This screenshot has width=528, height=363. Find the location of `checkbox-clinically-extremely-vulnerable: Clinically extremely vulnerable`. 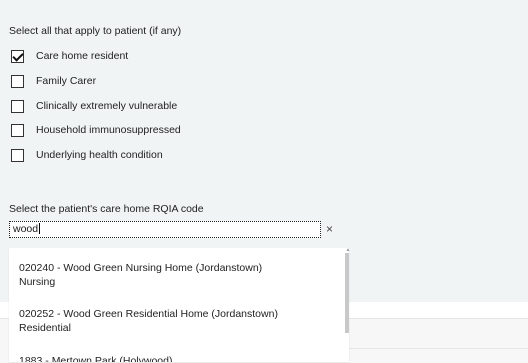

checkbox-clinically-extremely-vulnerable: Clinically extremely vulnerable is located at coordinates (94, 106).